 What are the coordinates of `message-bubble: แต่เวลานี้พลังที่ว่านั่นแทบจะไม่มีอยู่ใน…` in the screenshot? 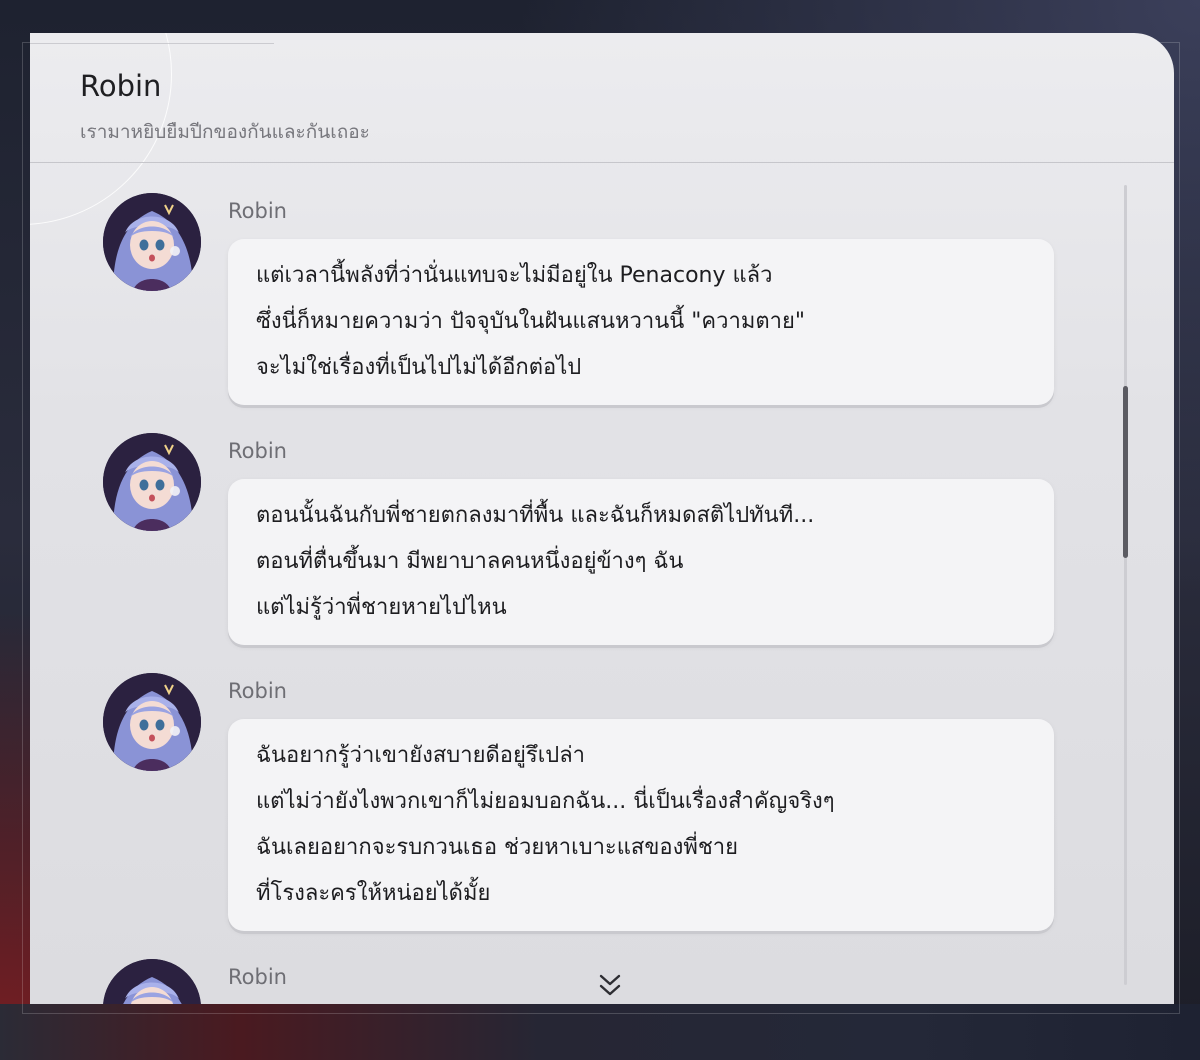 It's located at (641, 322).